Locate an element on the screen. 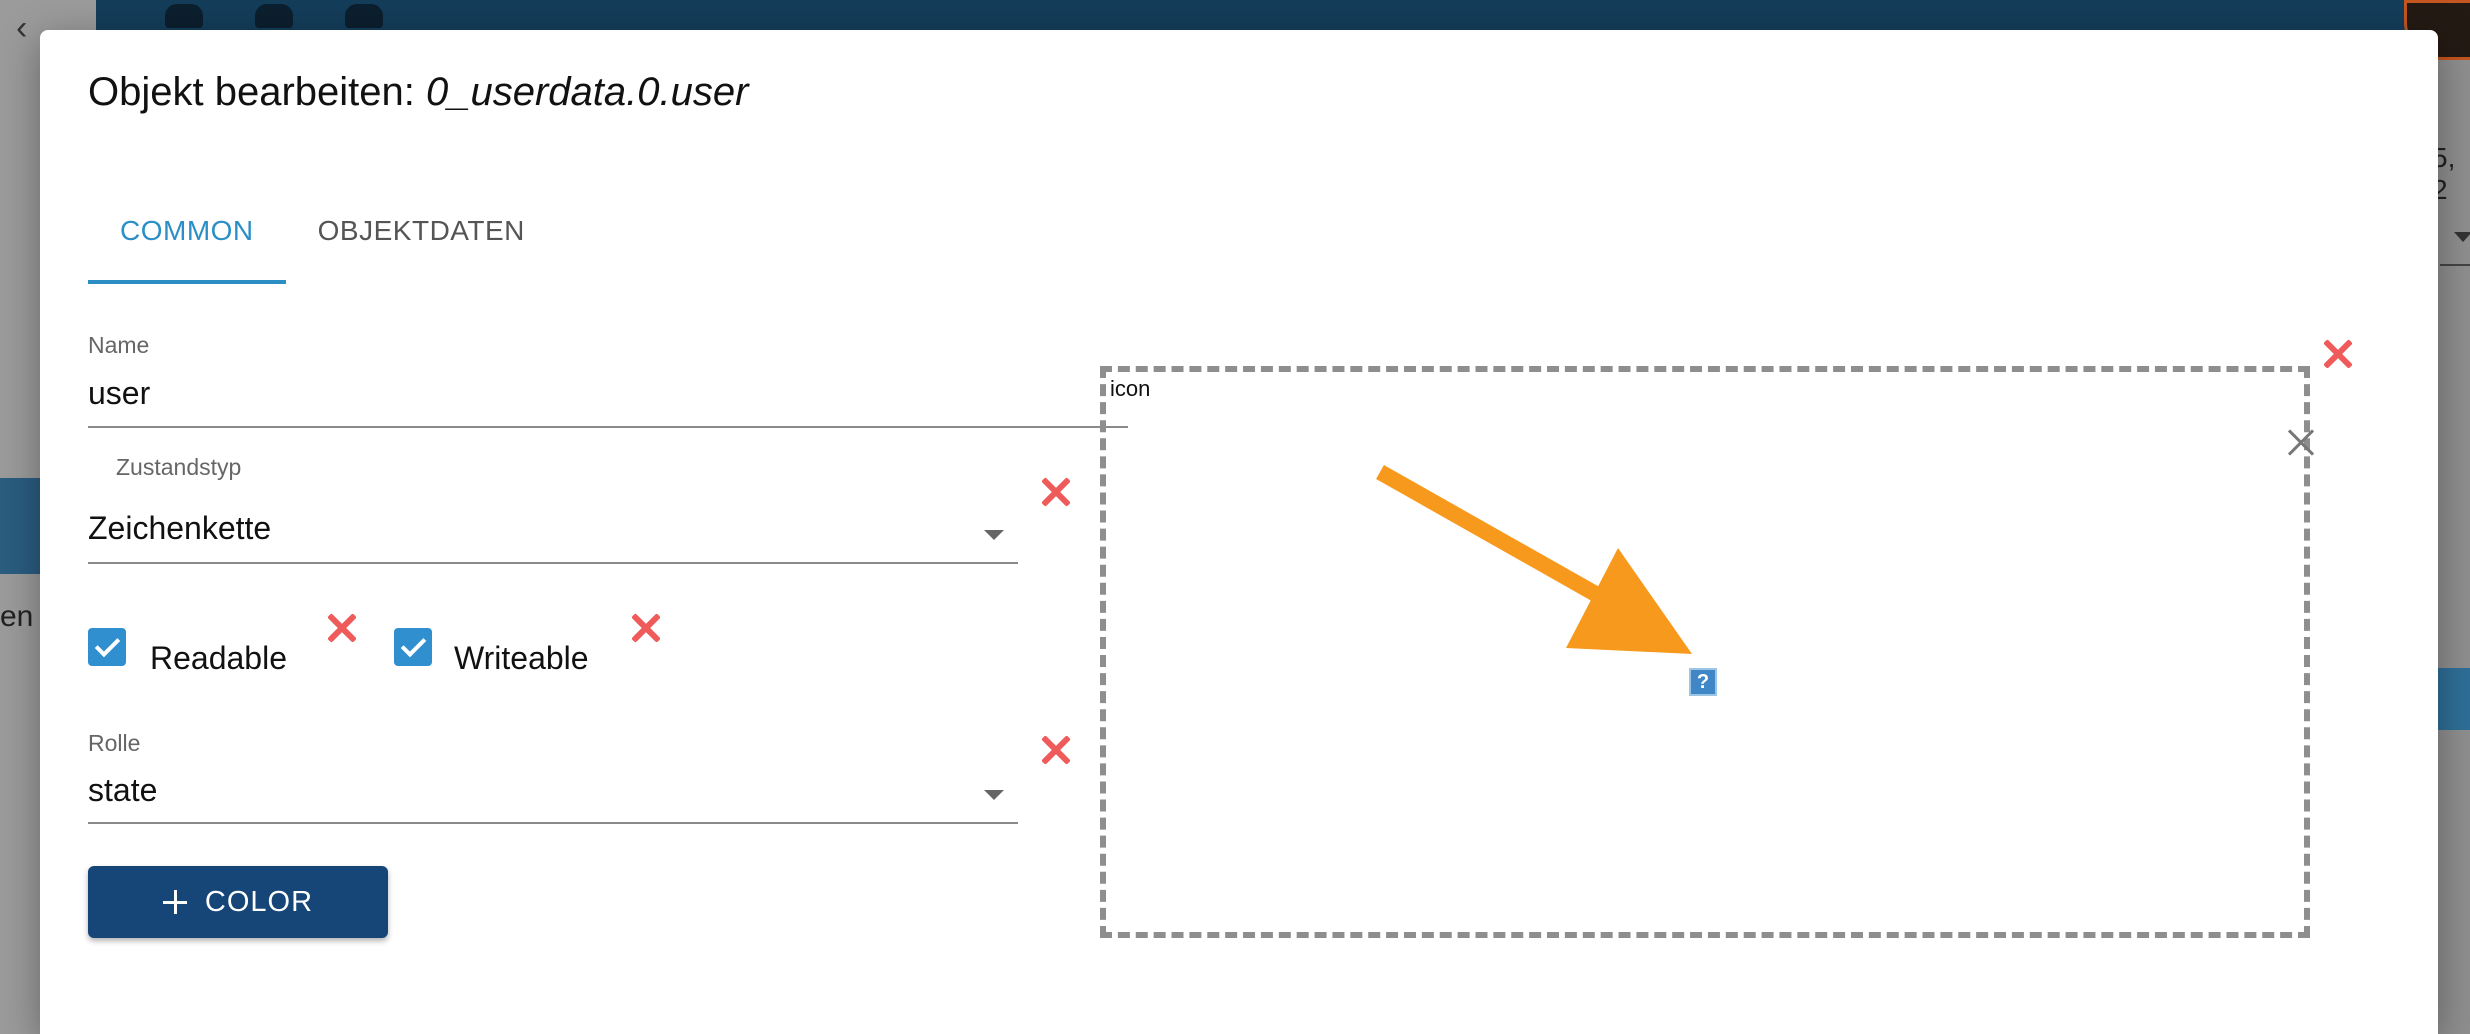  writeable-checkbox is located at coordinates (413, 647).